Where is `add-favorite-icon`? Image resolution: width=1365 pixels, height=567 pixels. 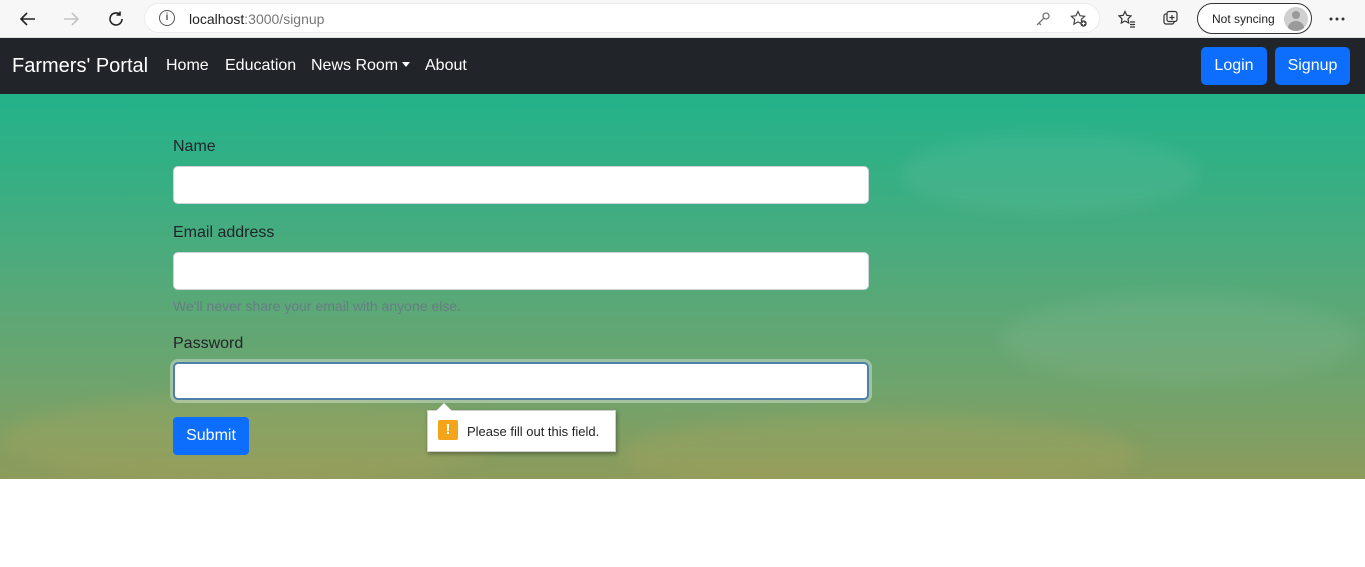
add-favorite-icon is located at coordinates (1079, 19).